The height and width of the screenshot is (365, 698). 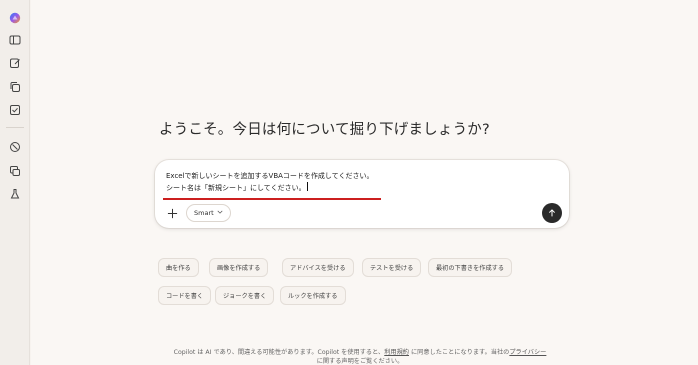 I want to click on copy-icon, so click(x=15, y=87).